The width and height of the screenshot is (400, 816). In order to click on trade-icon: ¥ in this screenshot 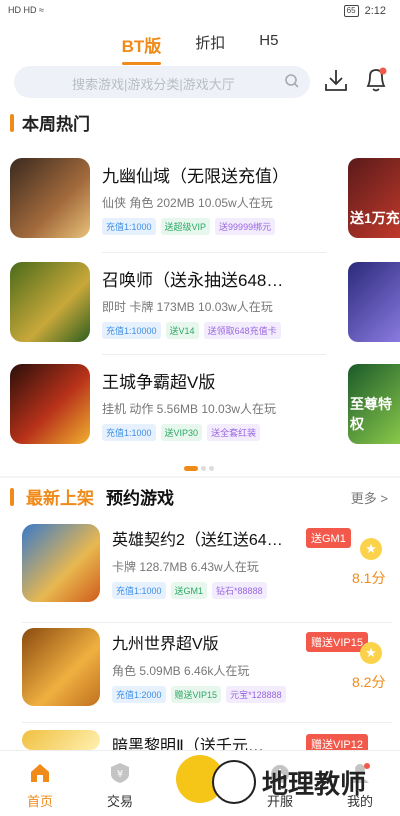, I will do `click(120, 773)`.